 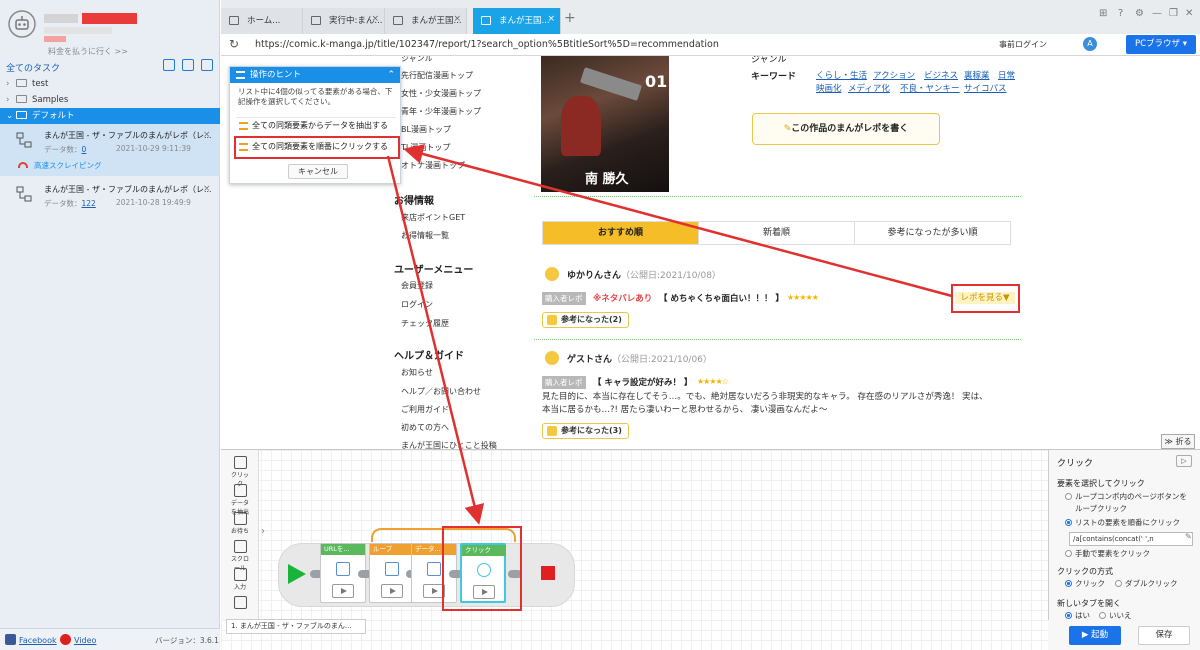 I want to click on tree-folder-test: › test, so click(x=110, y=84).